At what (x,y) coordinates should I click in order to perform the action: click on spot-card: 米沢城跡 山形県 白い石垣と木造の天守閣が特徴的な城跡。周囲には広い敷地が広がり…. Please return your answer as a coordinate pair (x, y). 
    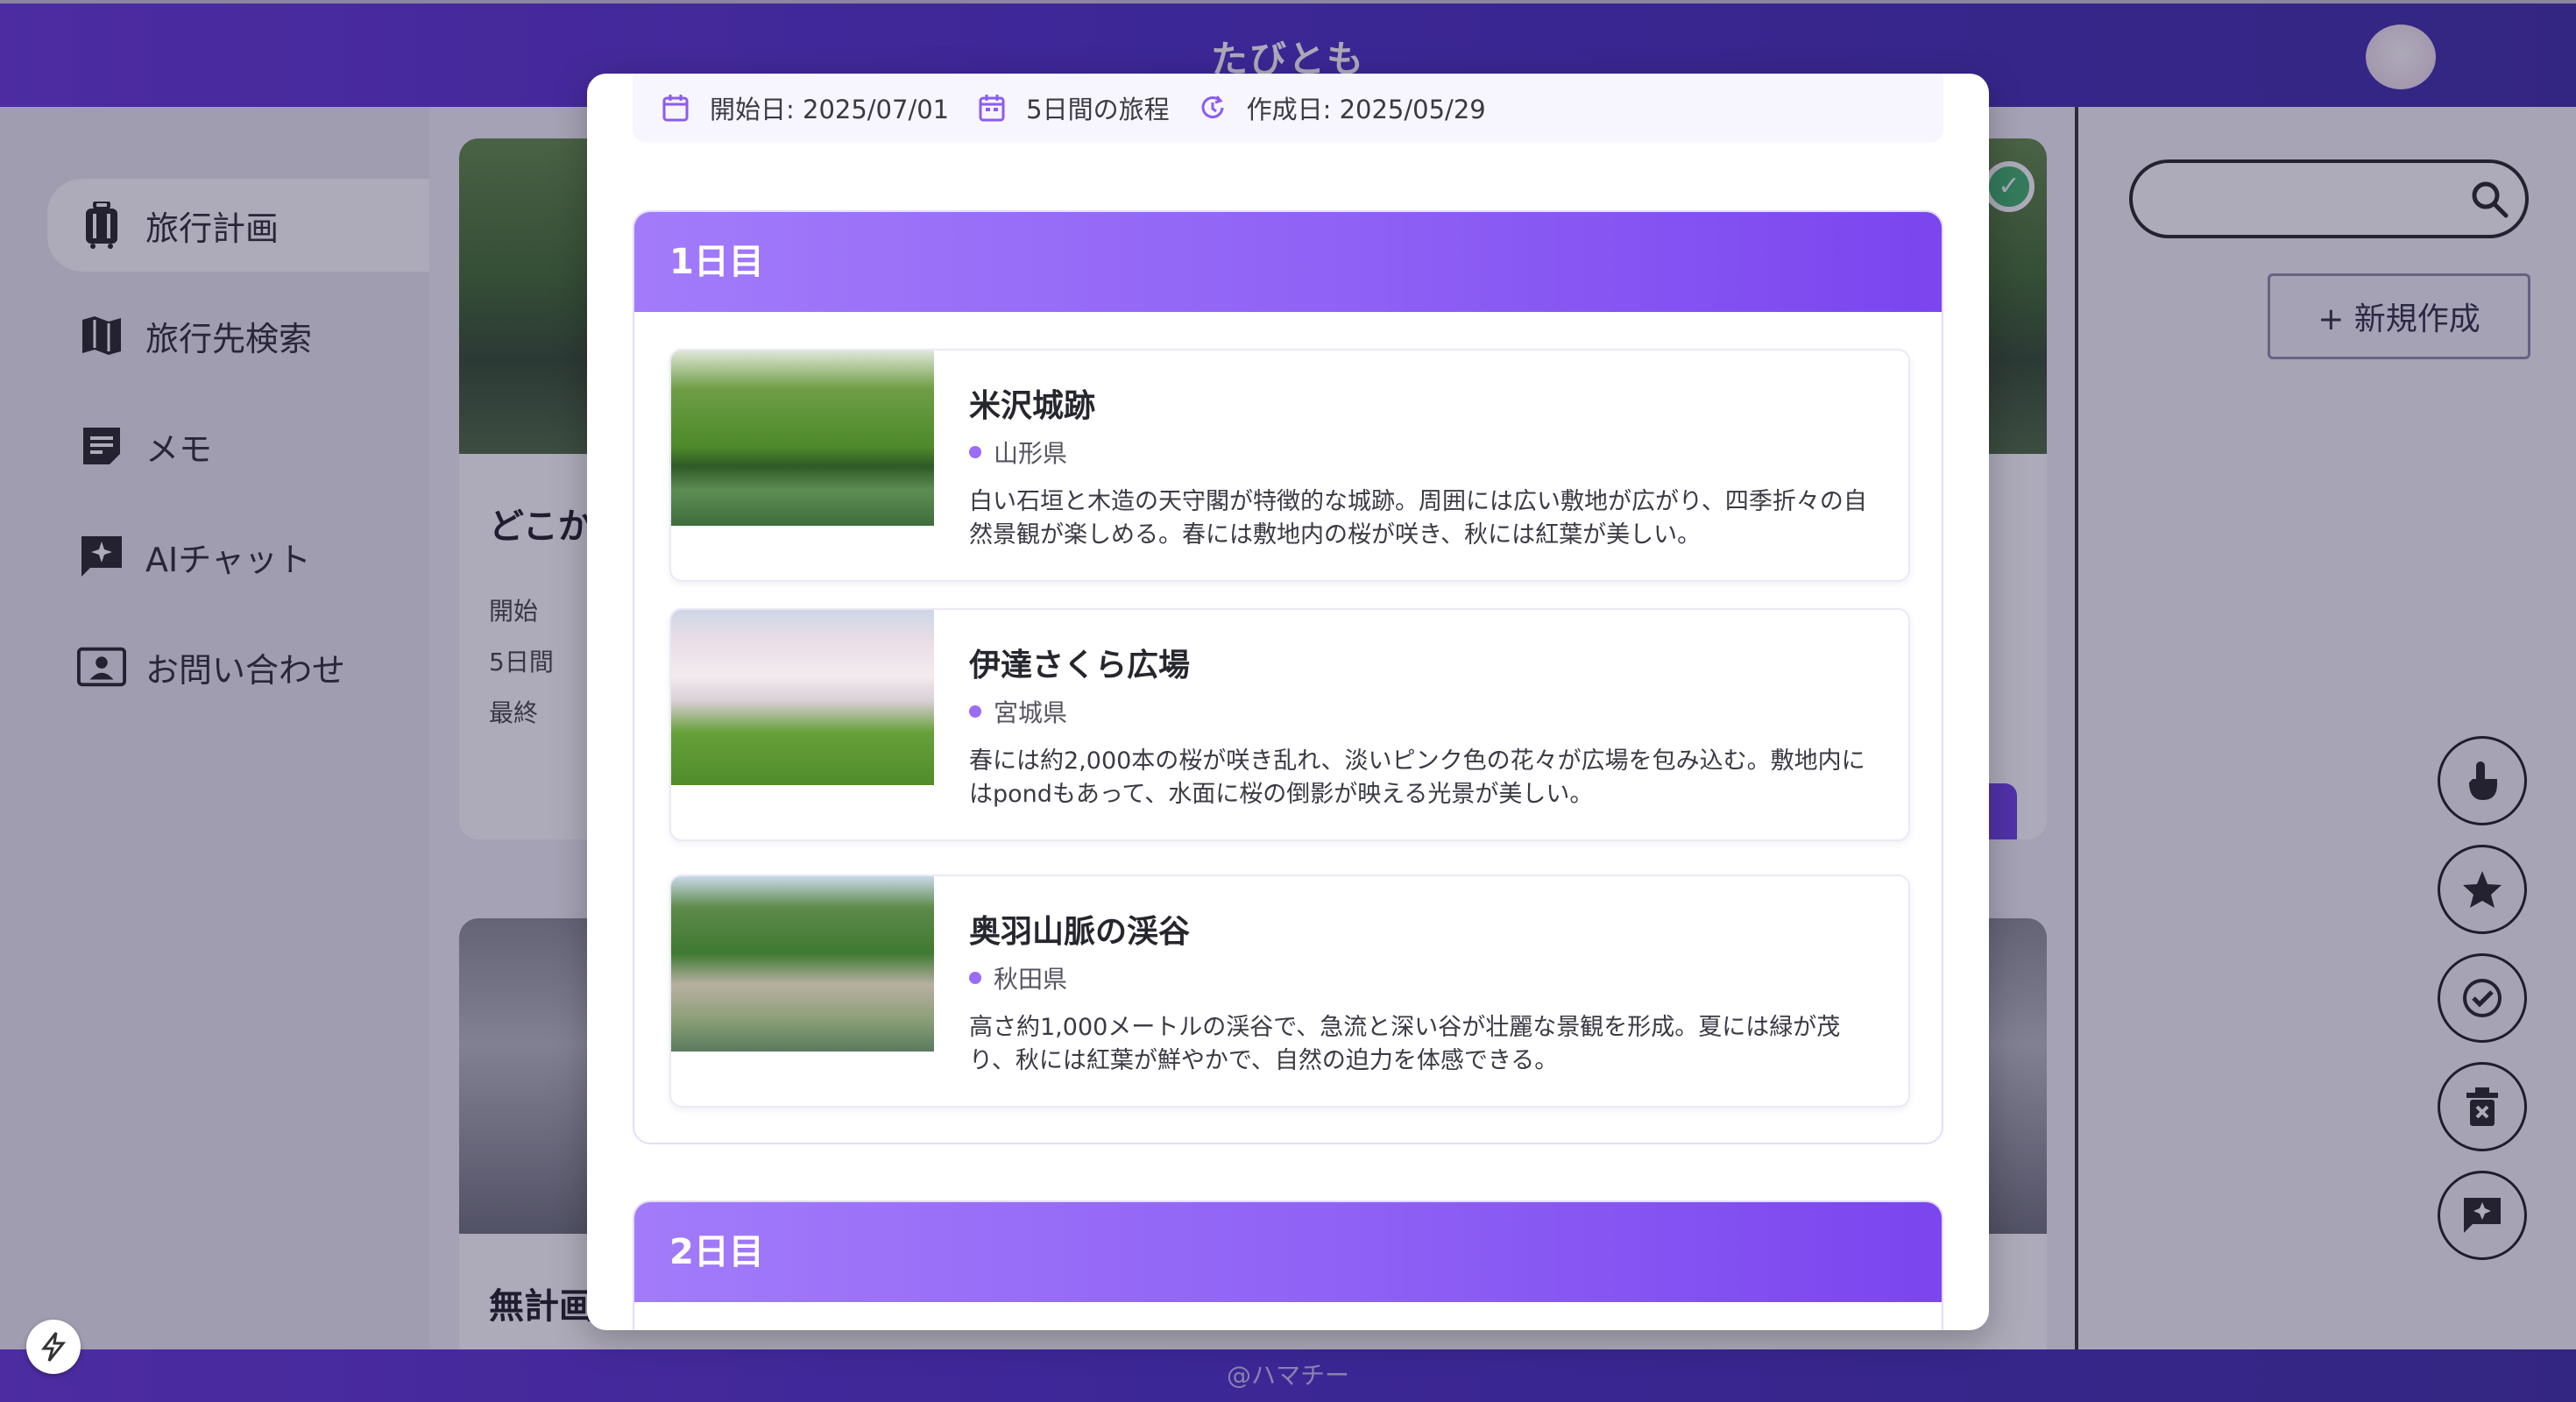
    Looking at the image, I should click on (1289, 465).